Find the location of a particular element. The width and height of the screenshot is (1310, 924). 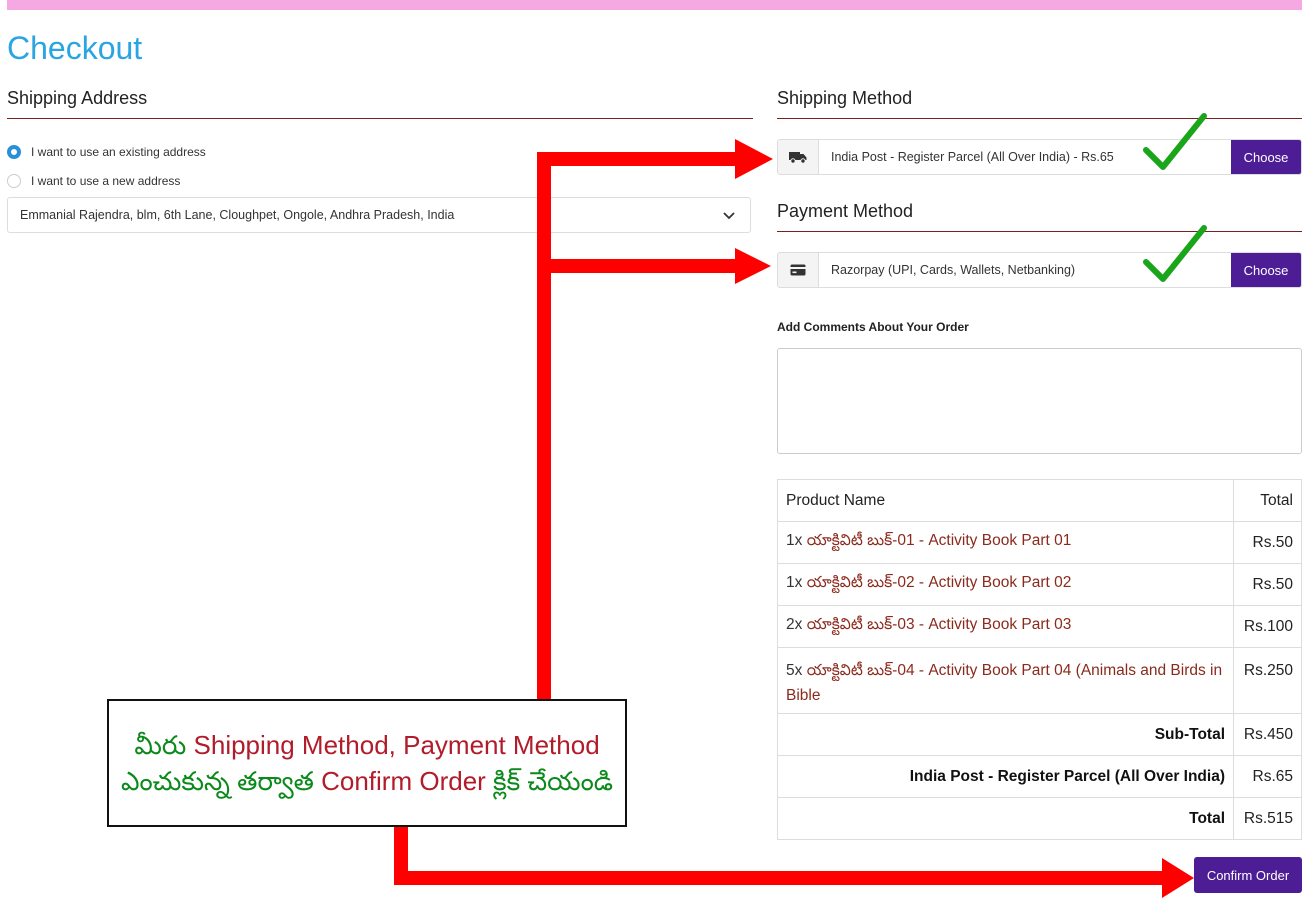

choose-shipping-button: Choose is located at coordinates (1266, 157).